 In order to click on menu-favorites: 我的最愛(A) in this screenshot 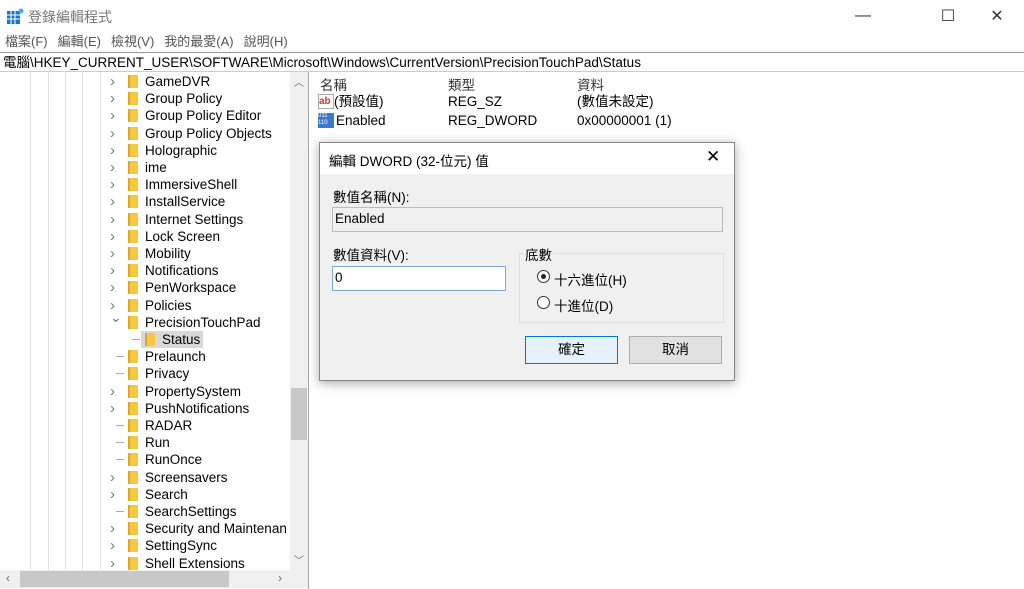, I will do `click(198, 42)`.